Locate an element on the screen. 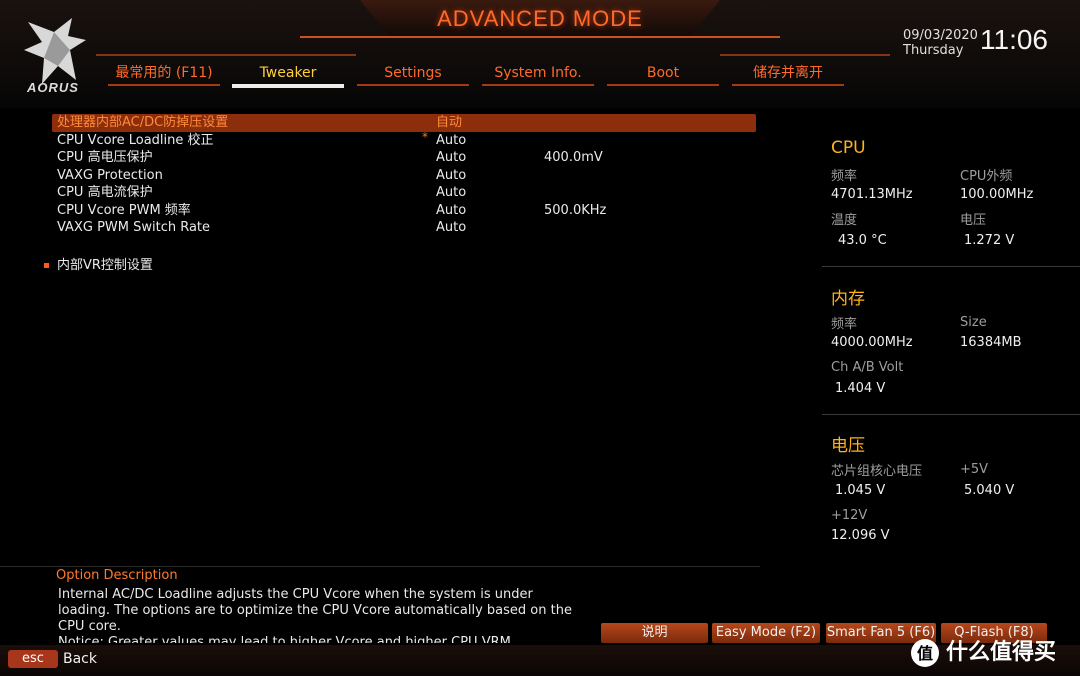  deco-line-right is located at coordinates (805, 55).